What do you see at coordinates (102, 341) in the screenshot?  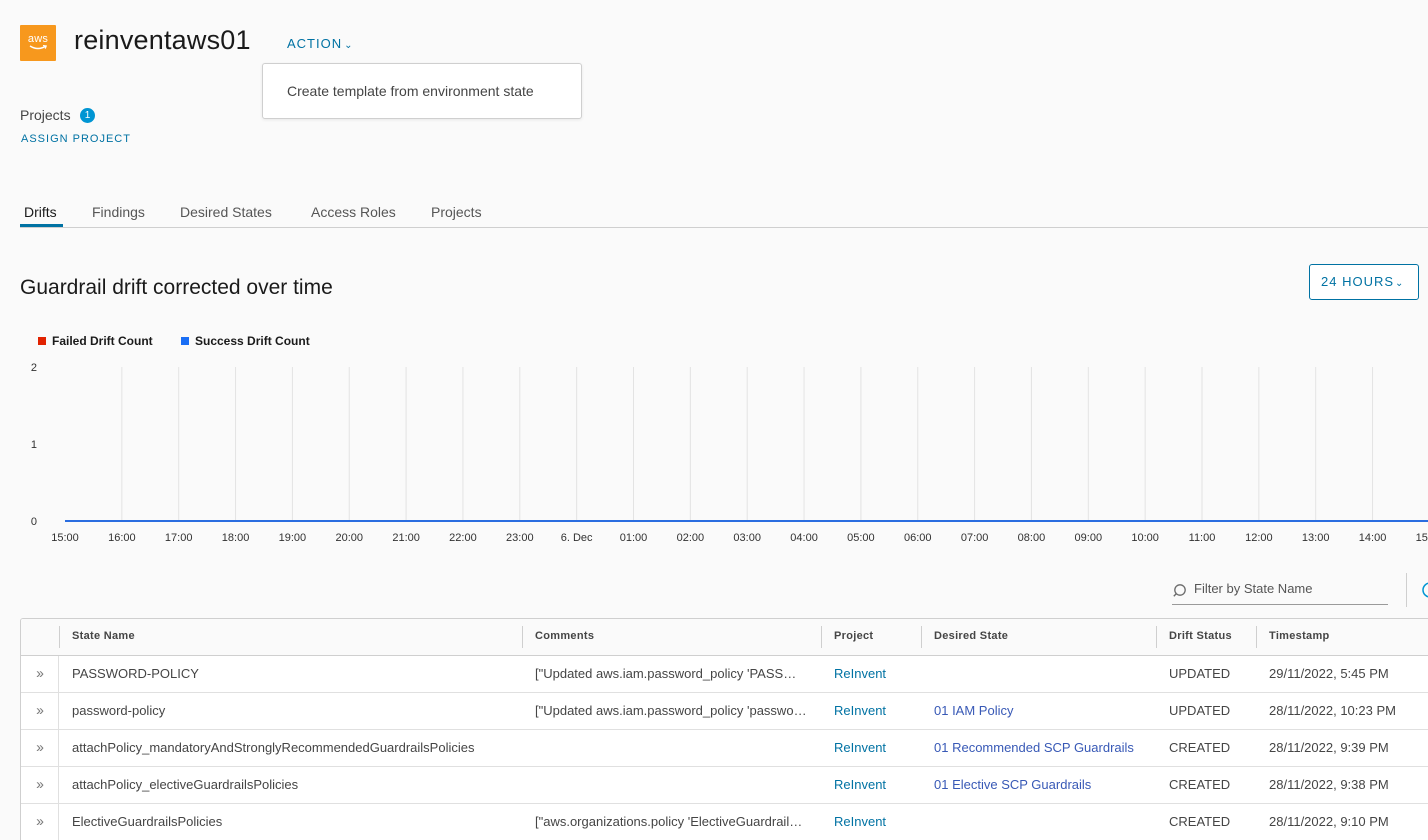 I see `legend-label-failed: Failed Drift Count` at bounding box center [102, 341].